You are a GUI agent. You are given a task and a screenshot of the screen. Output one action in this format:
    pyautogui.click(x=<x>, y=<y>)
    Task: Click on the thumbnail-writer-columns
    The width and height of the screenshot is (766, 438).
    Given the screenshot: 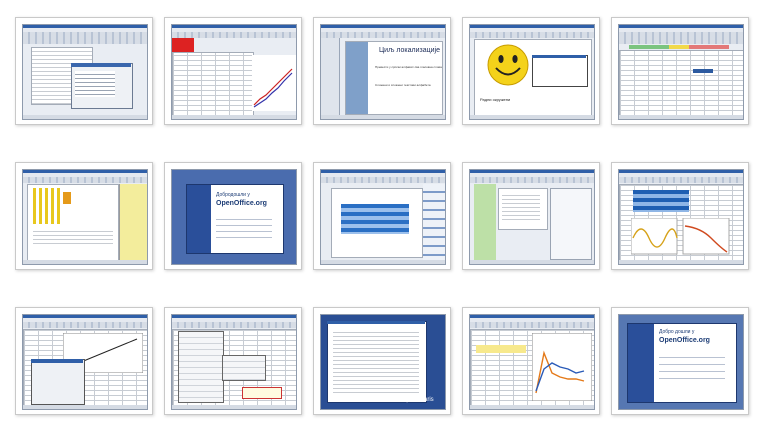 What is the action you would take?
    pyautogui.click(x=84, y=216)
    